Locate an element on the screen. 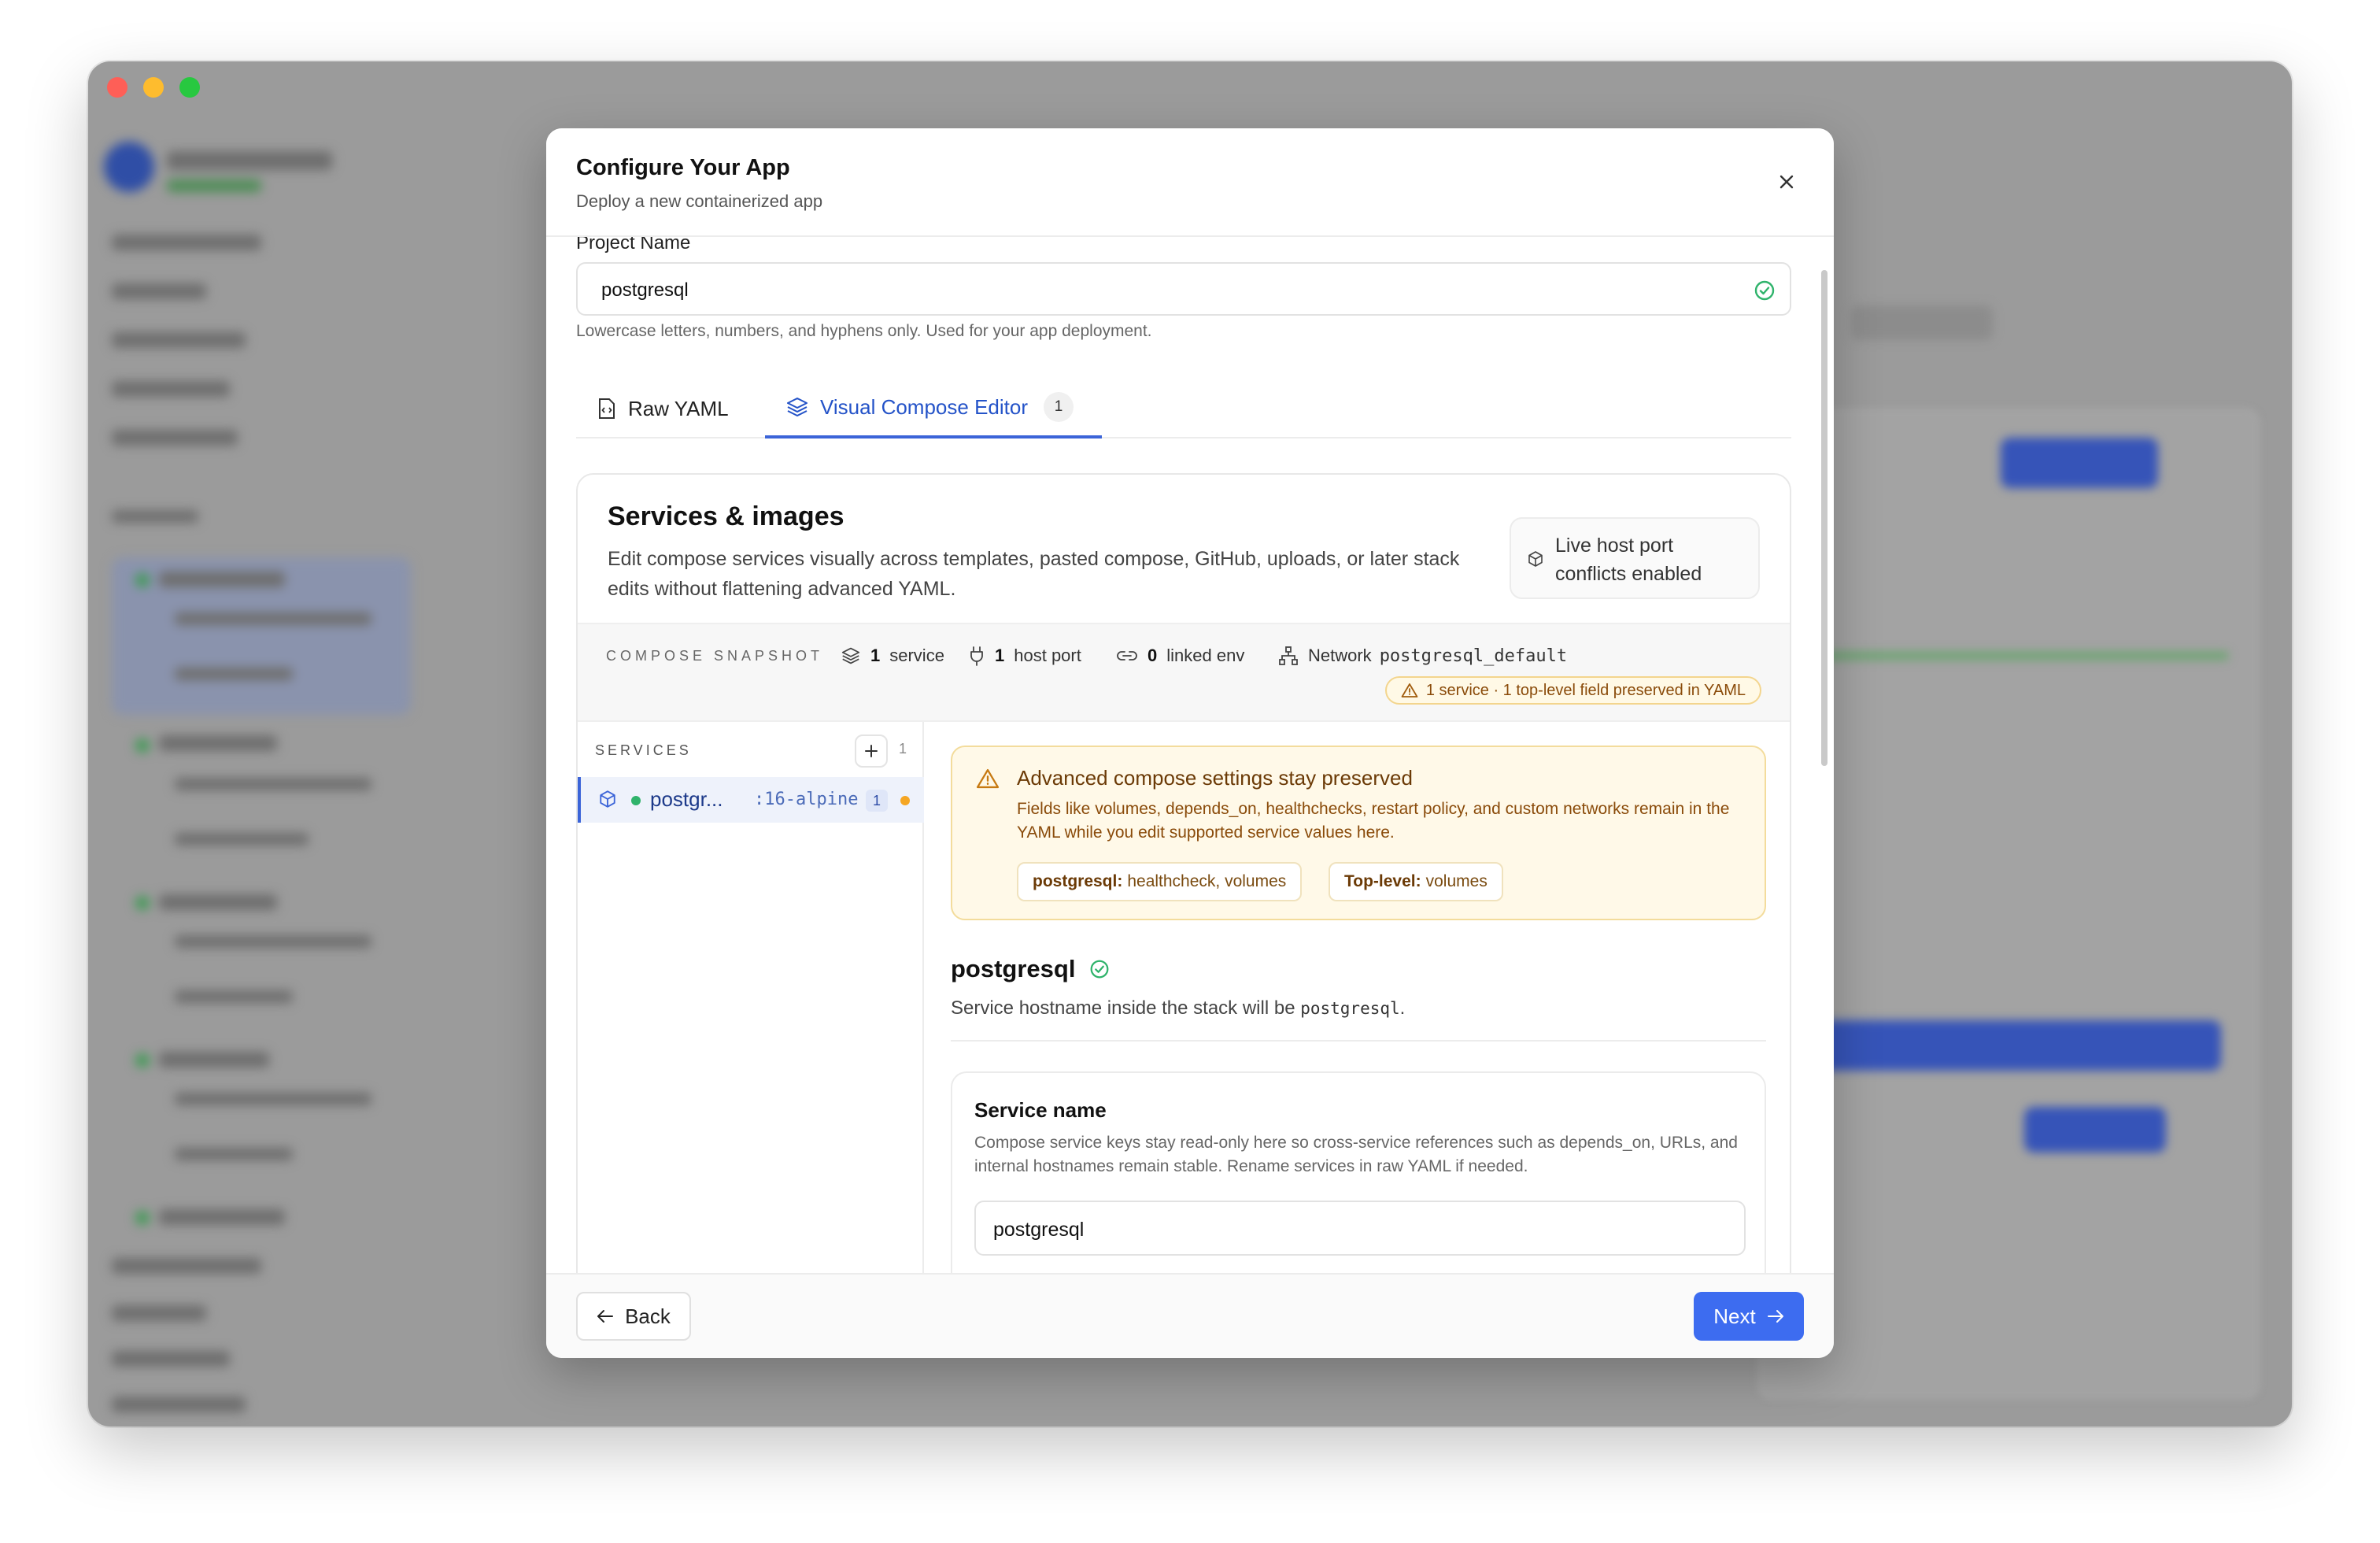 This screenshot has height=1543, width=2380. back-button: Back is located at coordinates (633, 1316).